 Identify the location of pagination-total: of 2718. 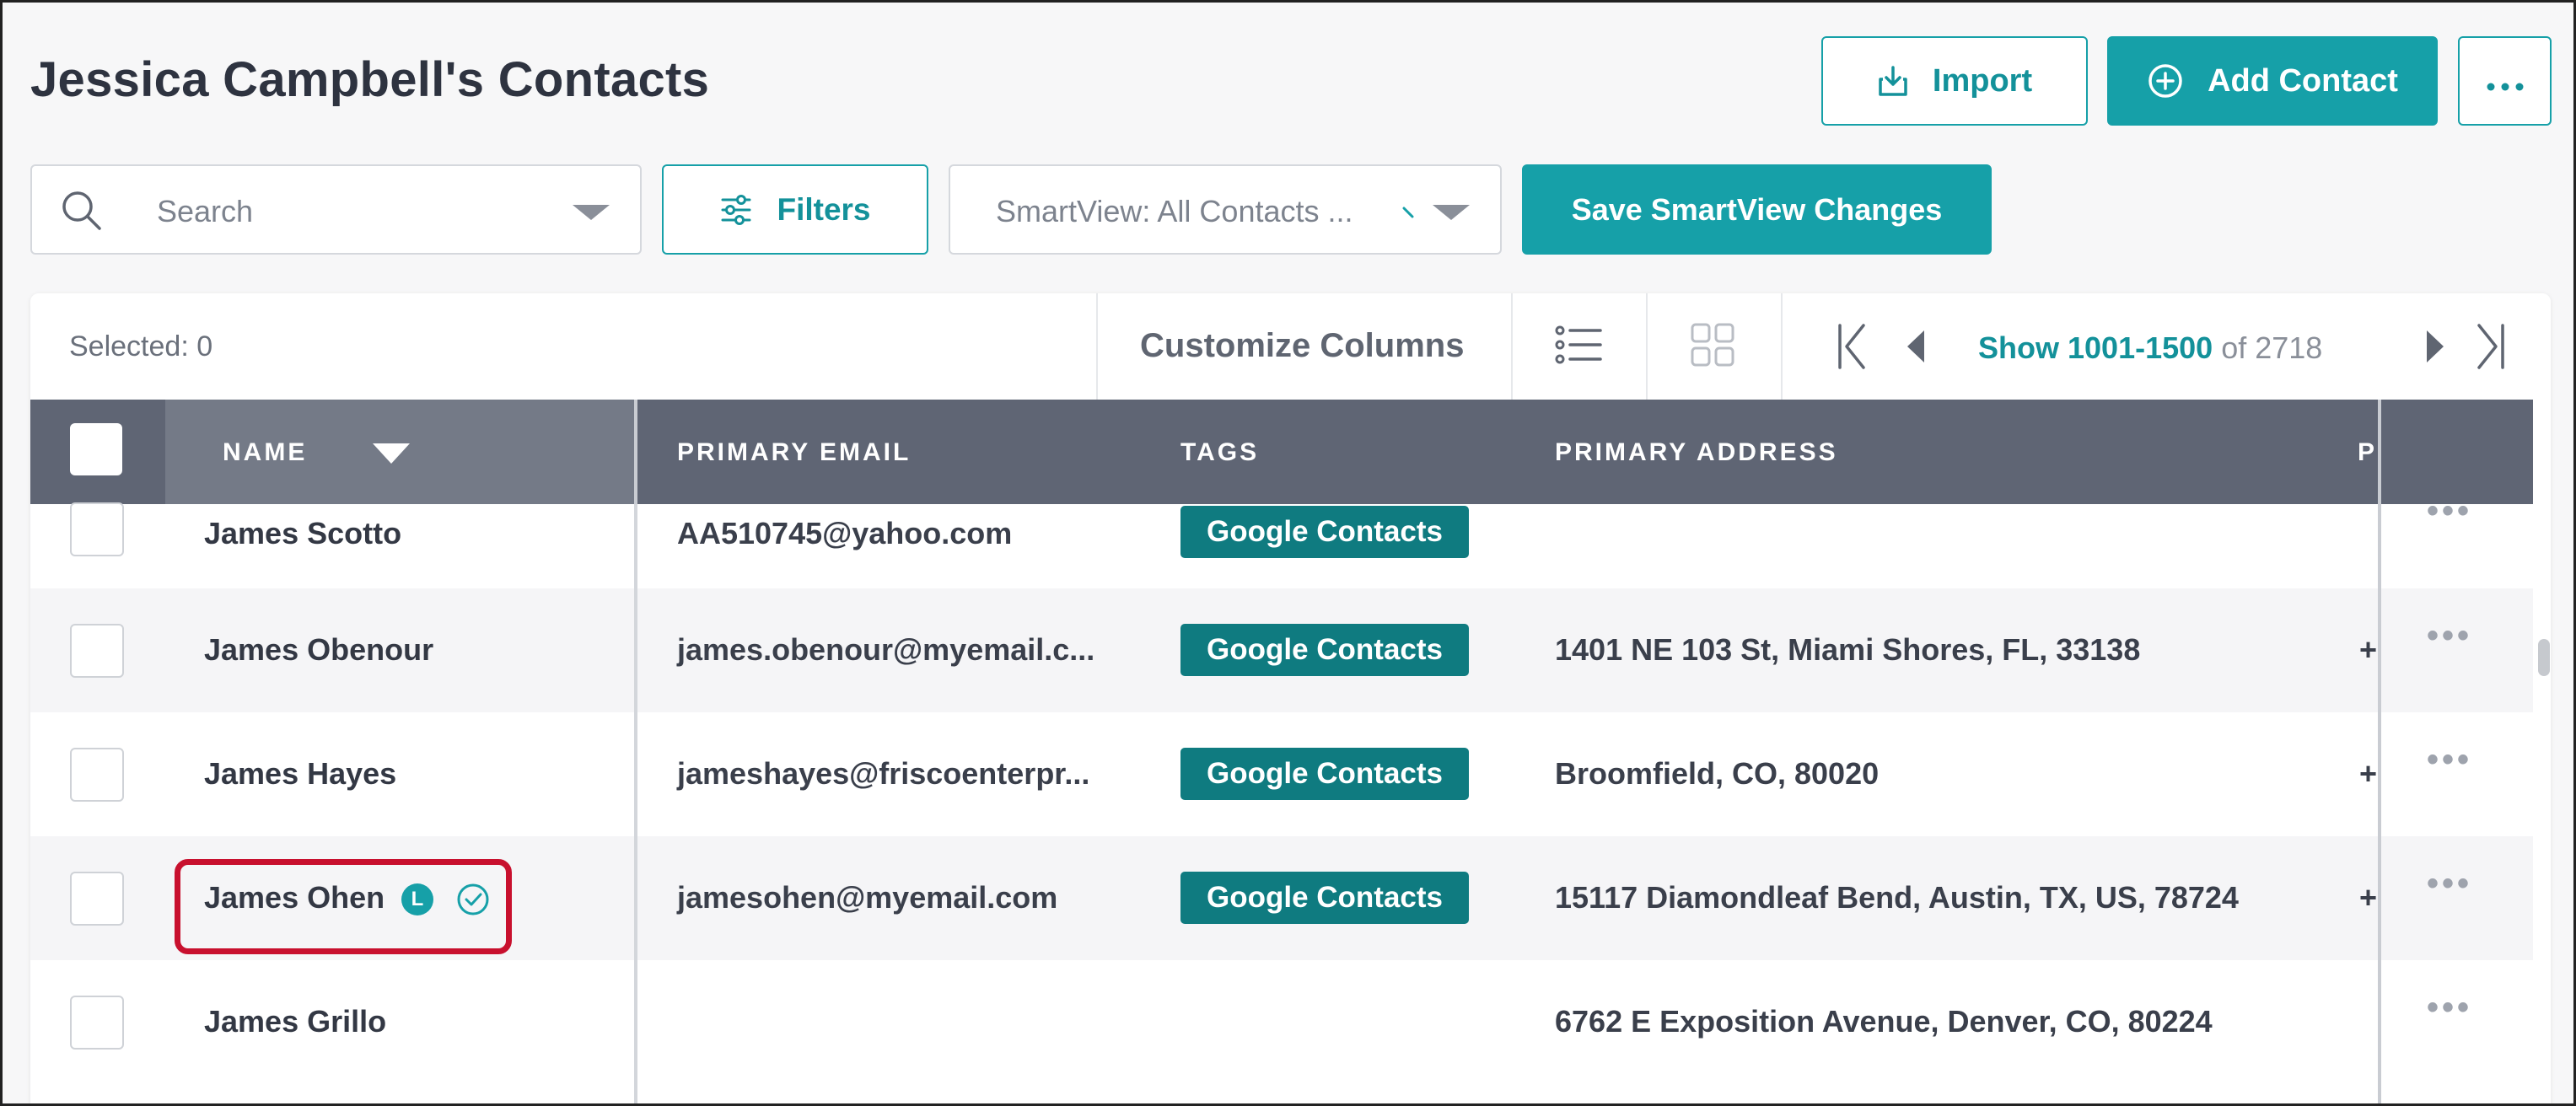
(2272, 347).